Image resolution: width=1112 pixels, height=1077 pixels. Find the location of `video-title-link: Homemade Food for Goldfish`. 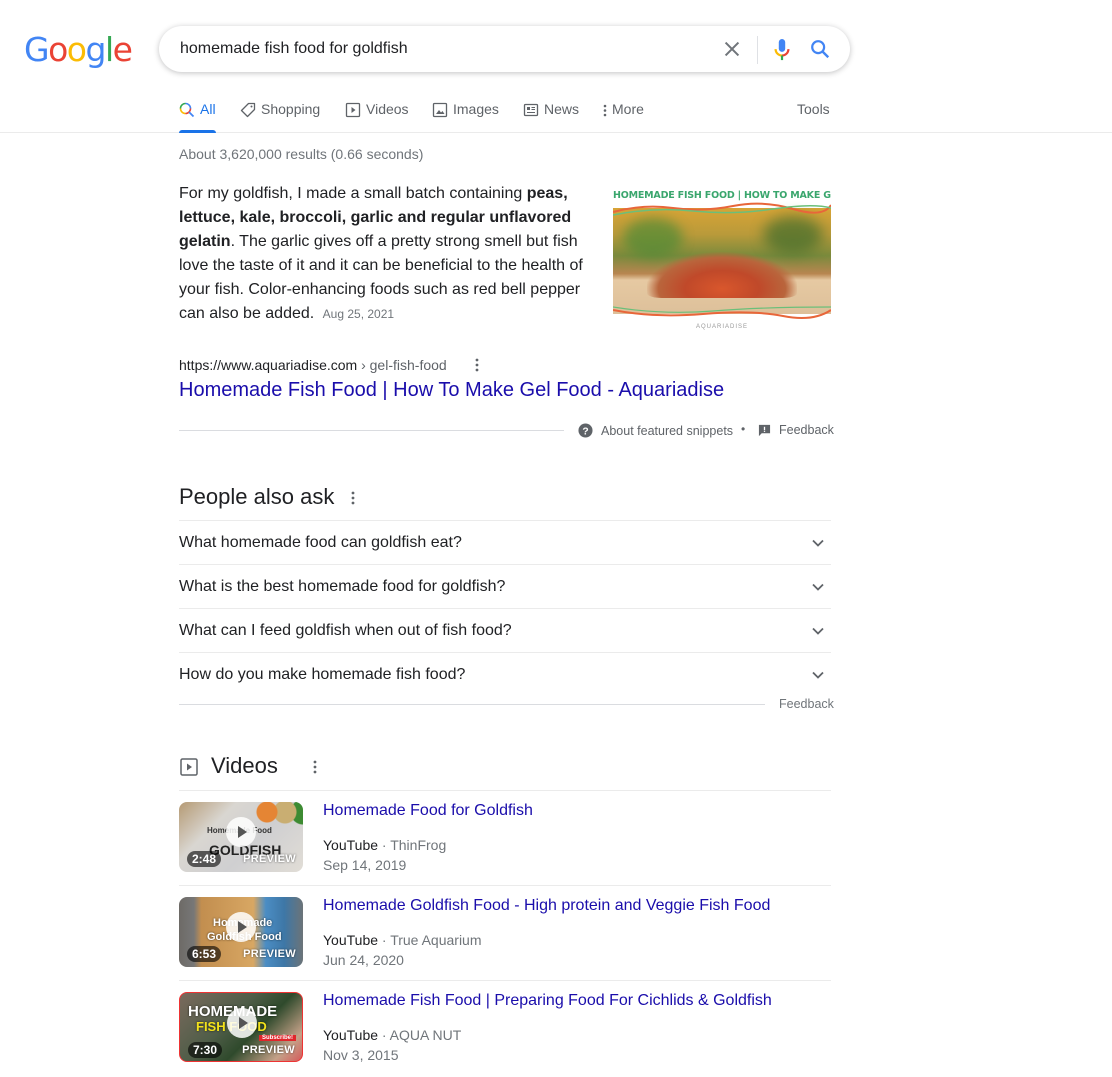

video-title-link: Homemade Food for Goldfish is located at coordinates (428, 811).